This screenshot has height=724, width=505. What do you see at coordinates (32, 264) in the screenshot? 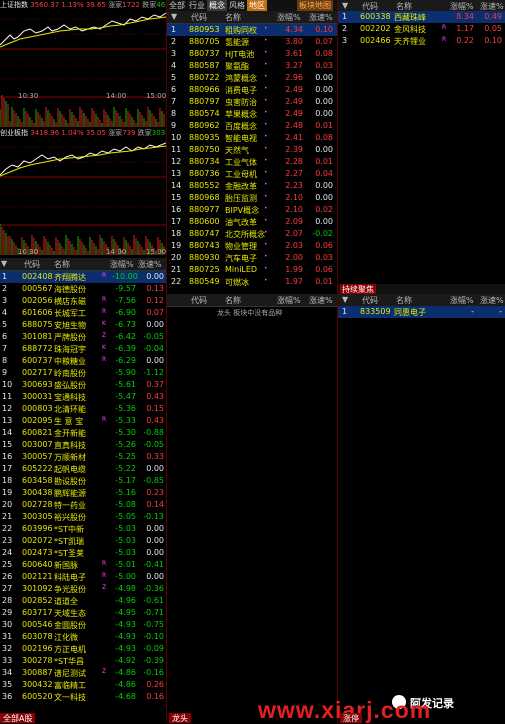
I see `col-code: 代码` at bounding box center [32, 264].